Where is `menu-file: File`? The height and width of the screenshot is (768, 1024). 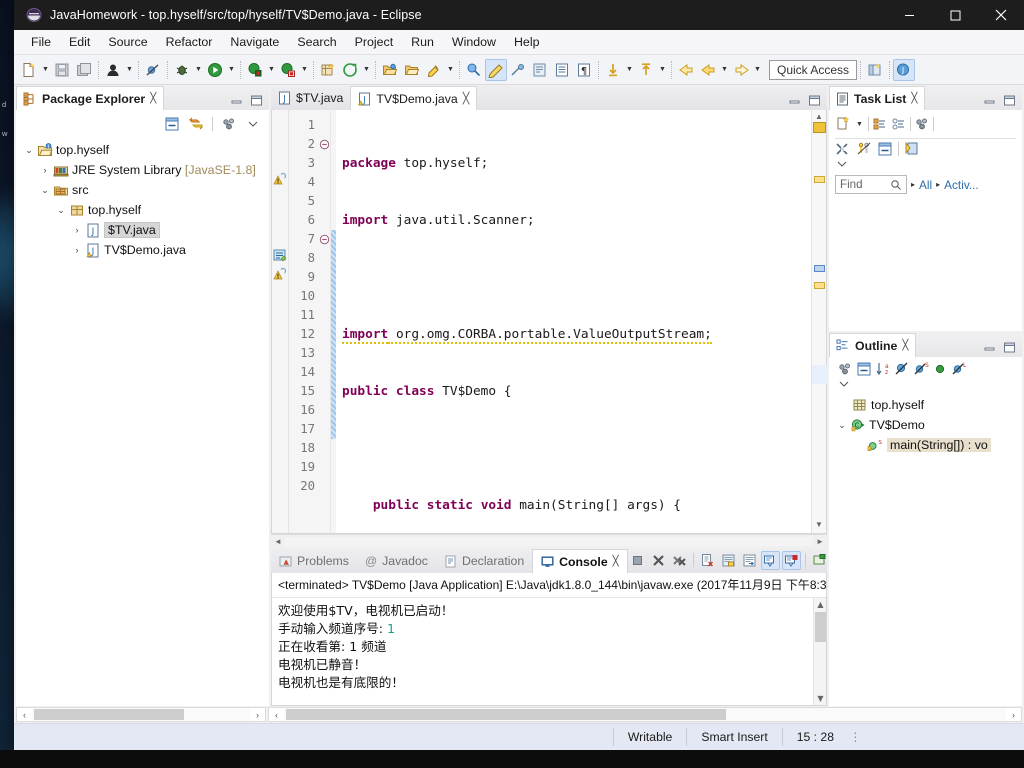
menu-file: File is located at coordinates (41, 42).